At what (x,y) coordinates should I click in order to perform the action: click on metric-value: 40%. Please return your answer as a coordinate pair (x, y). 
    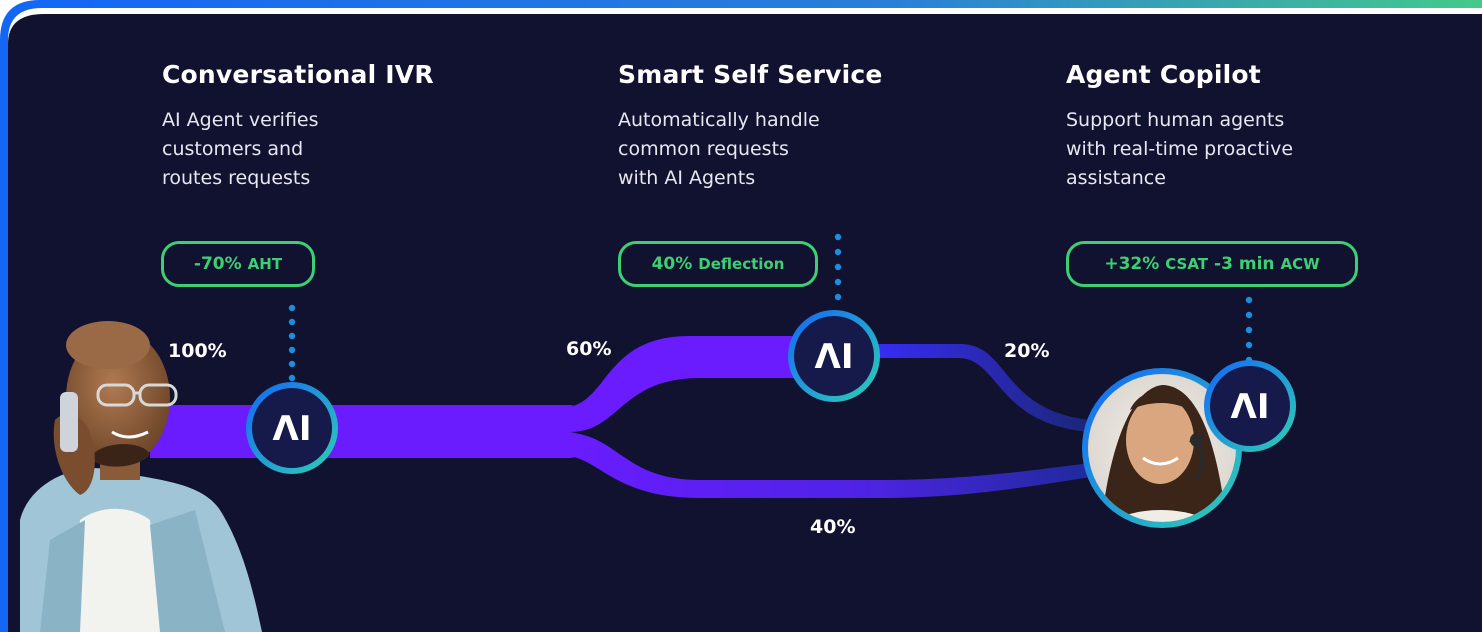
    Looking at the image, I should click on (672, 264).